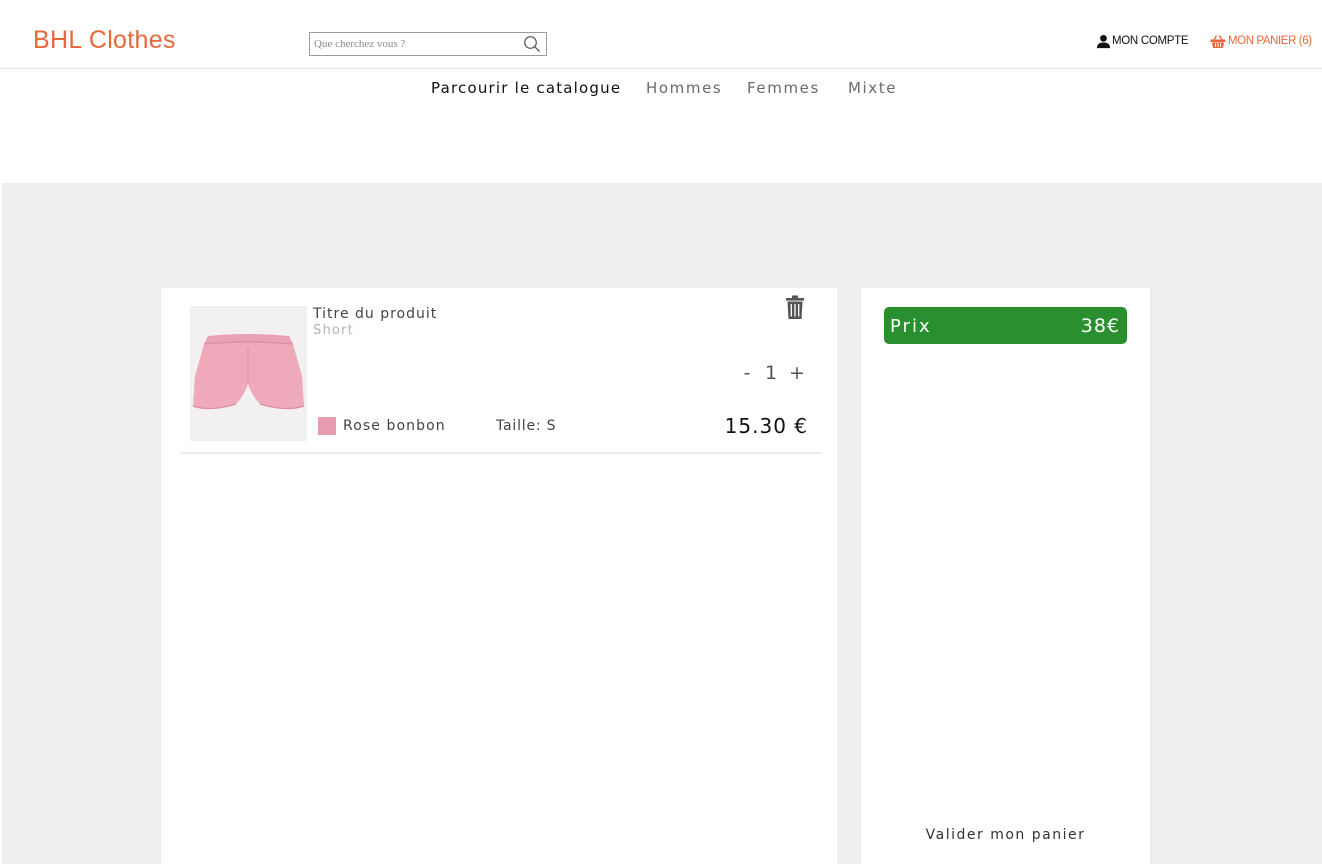  What do you see at coordinates (1218, 41) in the screenshot?
I see `basket-icon` at bounding box center [1218, 41].